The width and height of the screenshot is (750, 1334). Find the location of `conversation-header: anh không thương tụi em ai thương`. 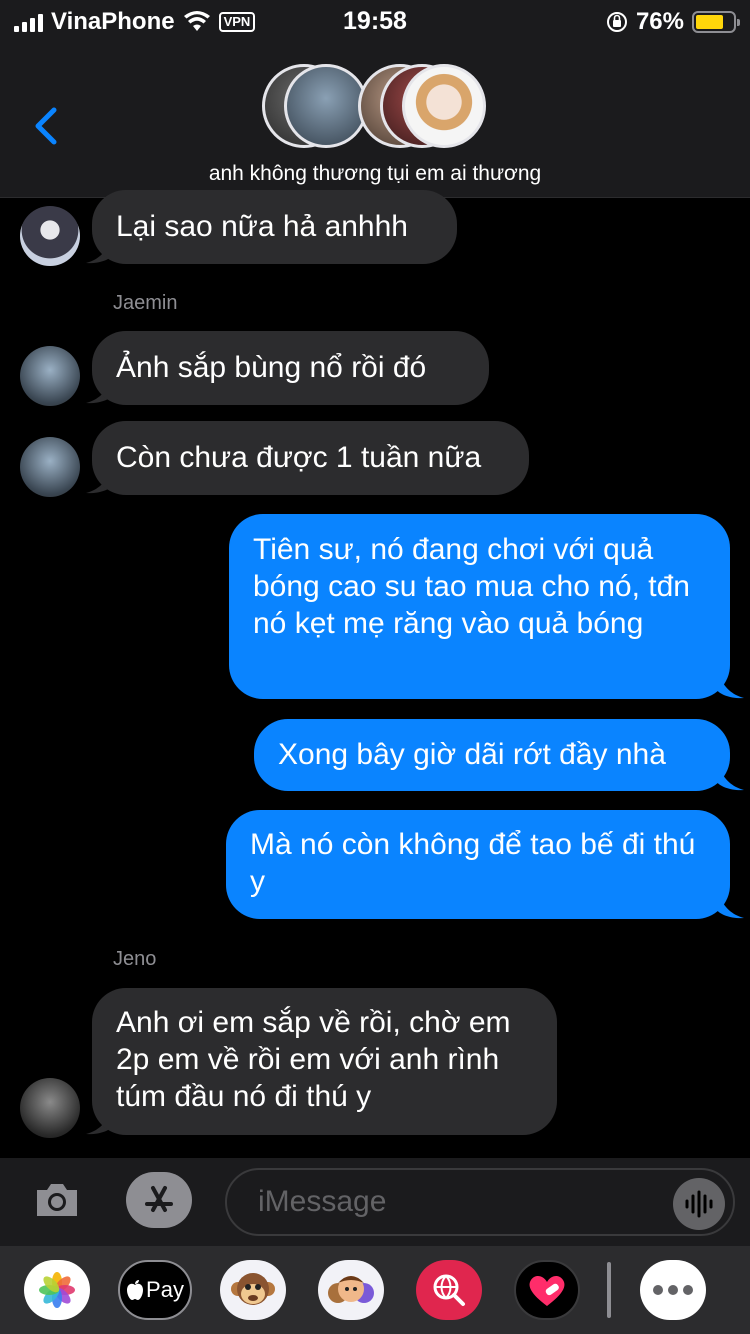

conversation-header: anh không thương tụi em ai thương is located at coordinates (375, 119).